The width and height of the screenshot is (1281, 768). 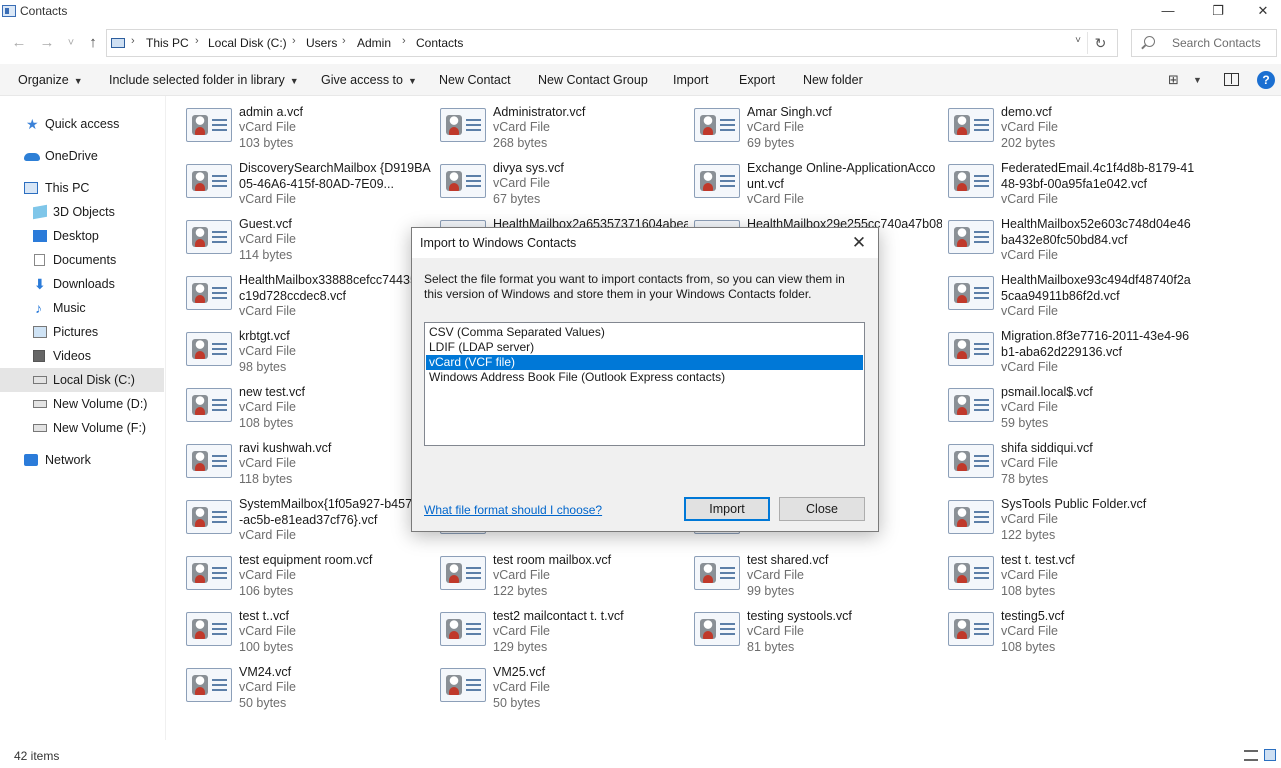 What do you see at coordinates (833, 80) in the screenshot?
I see `new-folder-button: New folder` at bounding box center [833, 80].